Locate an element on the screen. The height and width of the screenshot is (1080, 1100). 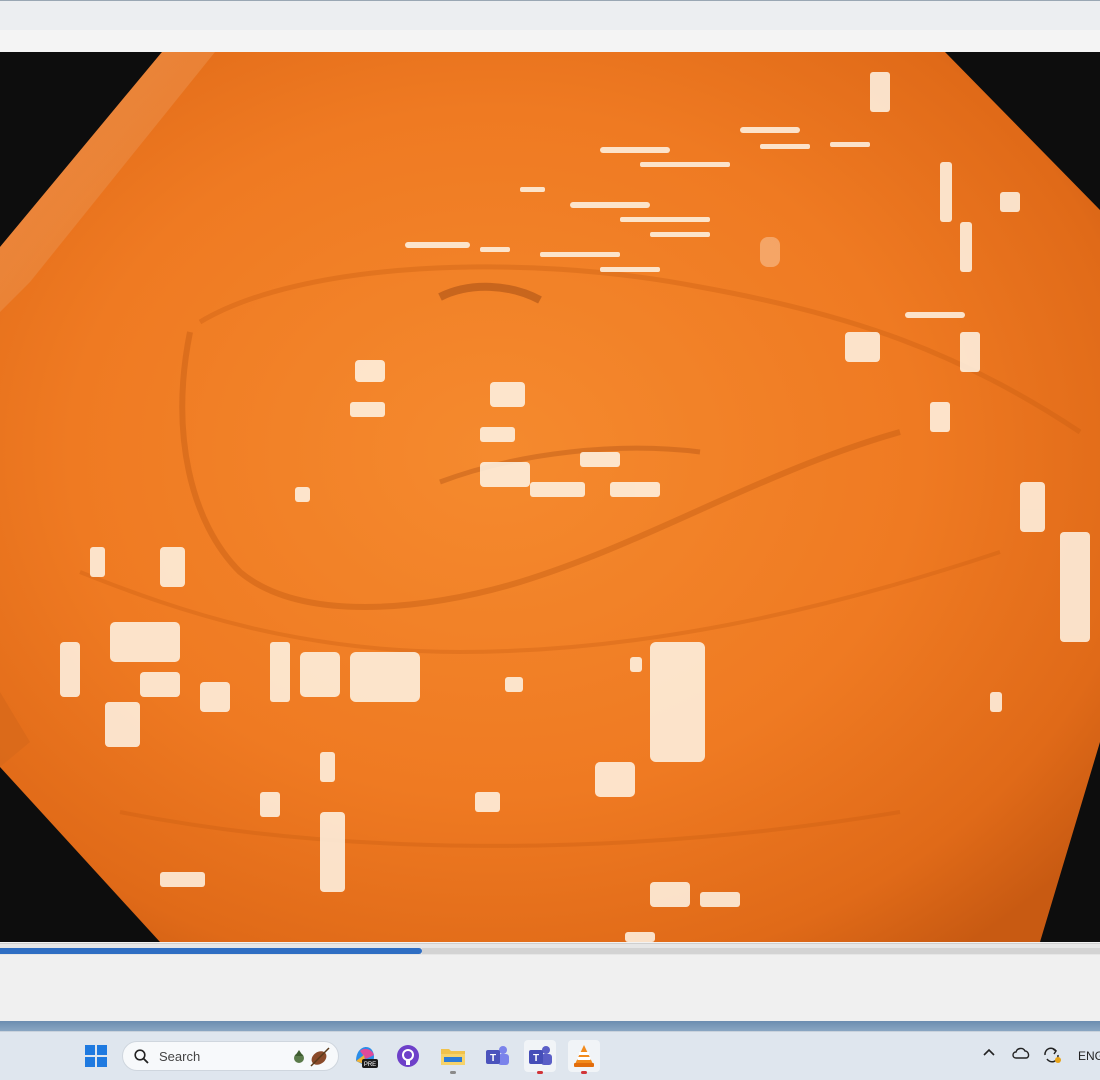
player-controls-panel is located at coordinates (550, 988).